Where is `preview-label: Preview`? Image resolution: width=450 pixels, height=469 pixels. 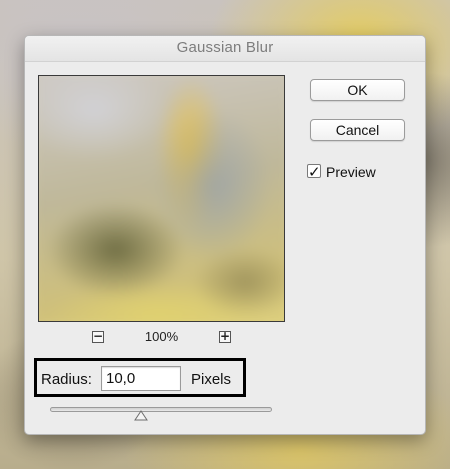
preview-label: Preview is located at coordinates (351, 172).